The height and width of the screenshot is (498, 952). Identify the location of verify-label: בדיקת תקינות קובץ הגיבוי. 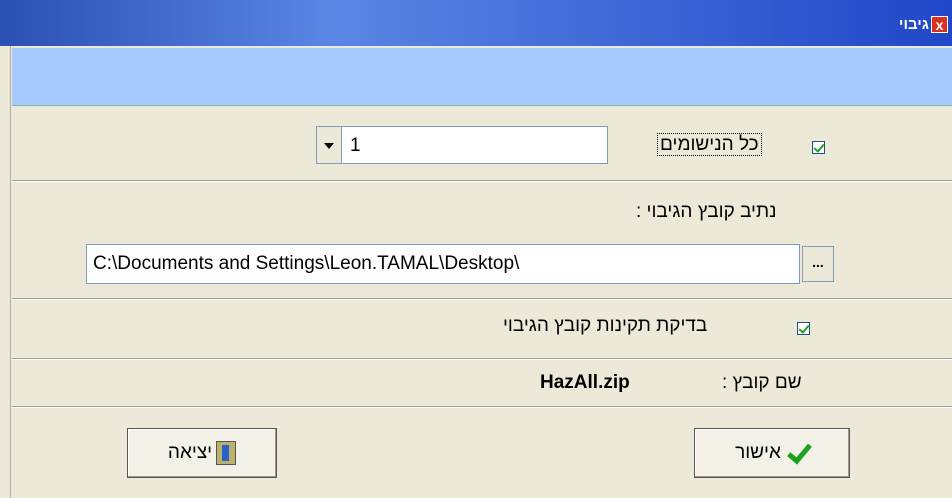
(605, 325).